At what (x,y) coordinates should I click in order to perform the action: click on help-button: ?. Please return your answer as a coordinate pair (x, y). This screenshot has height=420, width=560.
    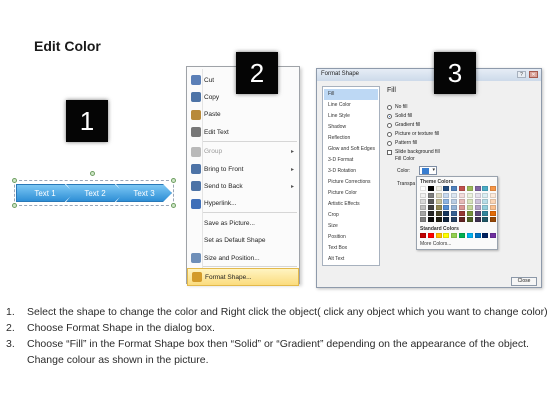
    Looking at the image, I should click on (521, 74).